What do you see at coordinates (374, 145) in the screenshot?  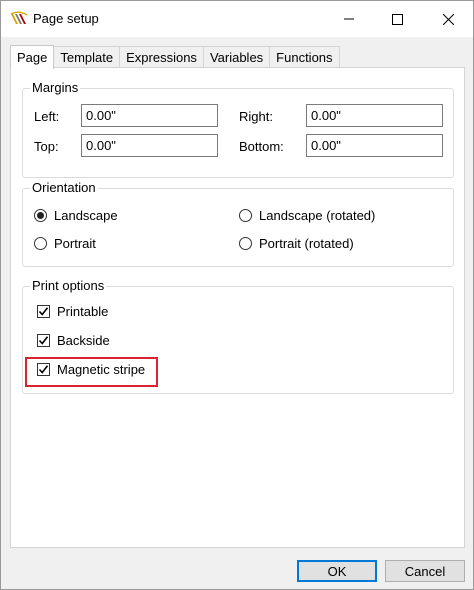 I see `bottom-margin-input: 0.00"` at bounding box center [374, 145].